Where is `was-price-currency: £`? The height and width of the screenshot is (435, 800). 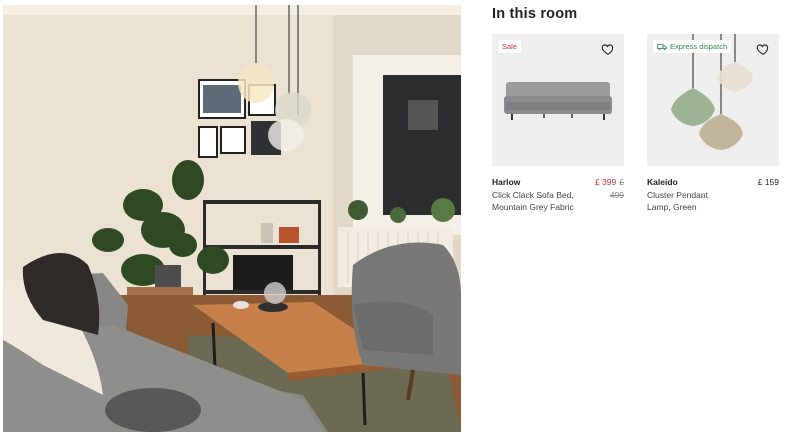
was-price-currency: £ is located at coordinates (621, 182).